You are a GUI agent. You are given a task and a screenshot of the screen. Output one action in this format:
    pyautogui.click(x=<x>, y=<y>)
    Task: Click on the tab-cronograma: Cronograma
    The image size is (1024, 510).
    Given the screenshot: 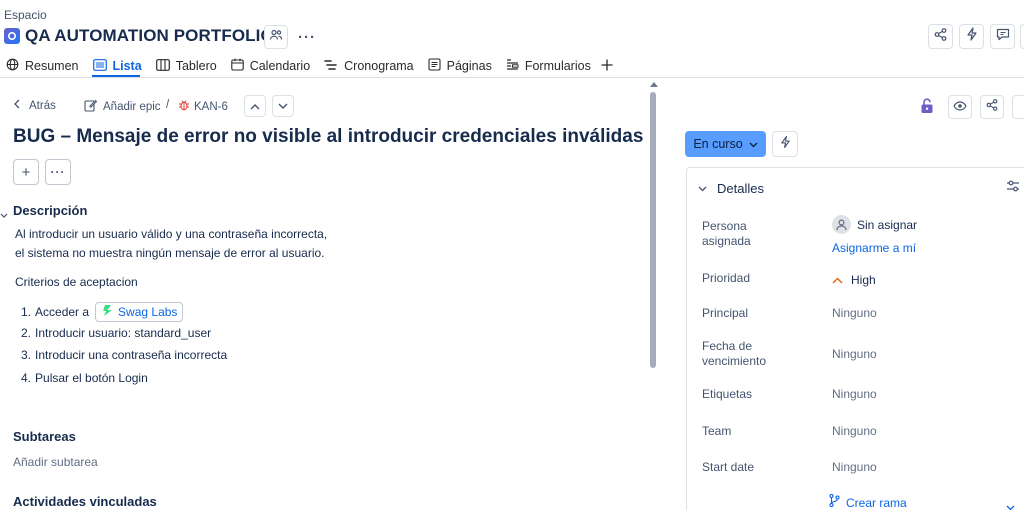 What is the action you would take?
    pyautogui.click(x=369, y=66)
    